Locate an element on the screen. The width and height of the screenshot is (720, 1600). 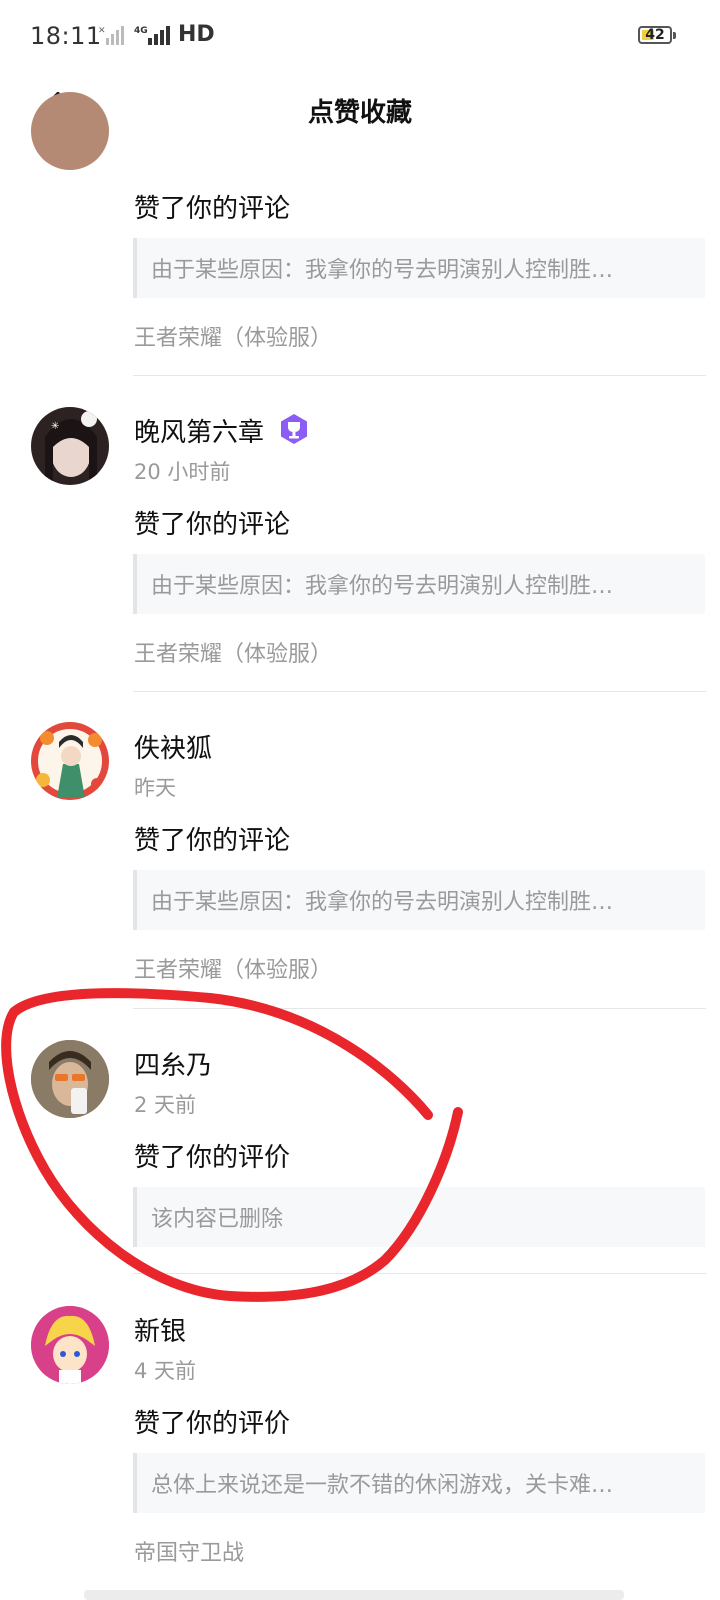
timestamp: 2 天前 is located at coordinates (165, 1105).